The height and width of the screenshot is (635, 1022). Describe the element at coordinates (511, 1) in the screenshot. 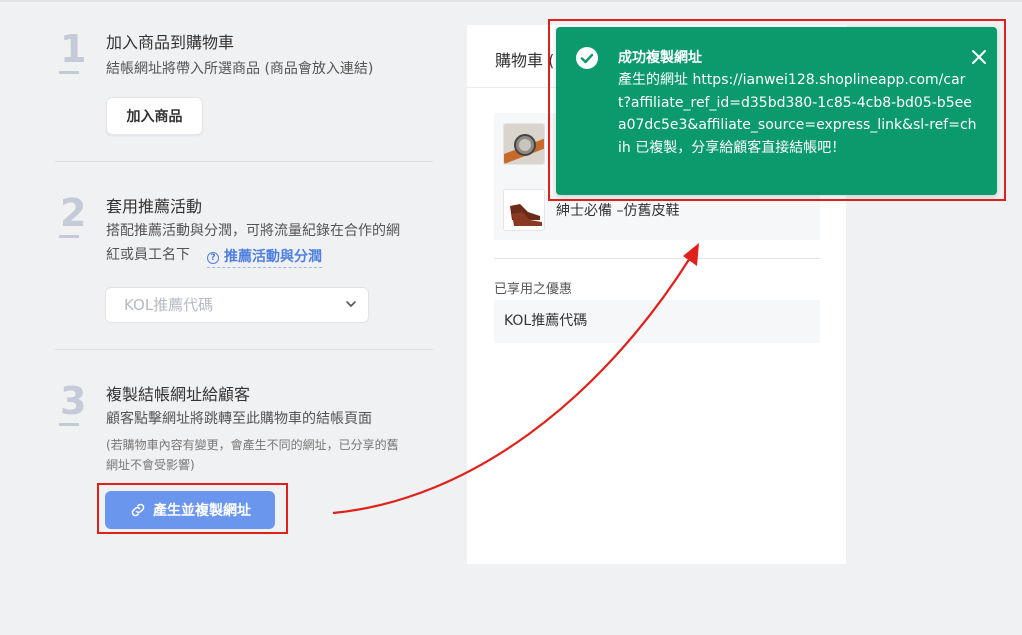

I see `top-border` at that location.